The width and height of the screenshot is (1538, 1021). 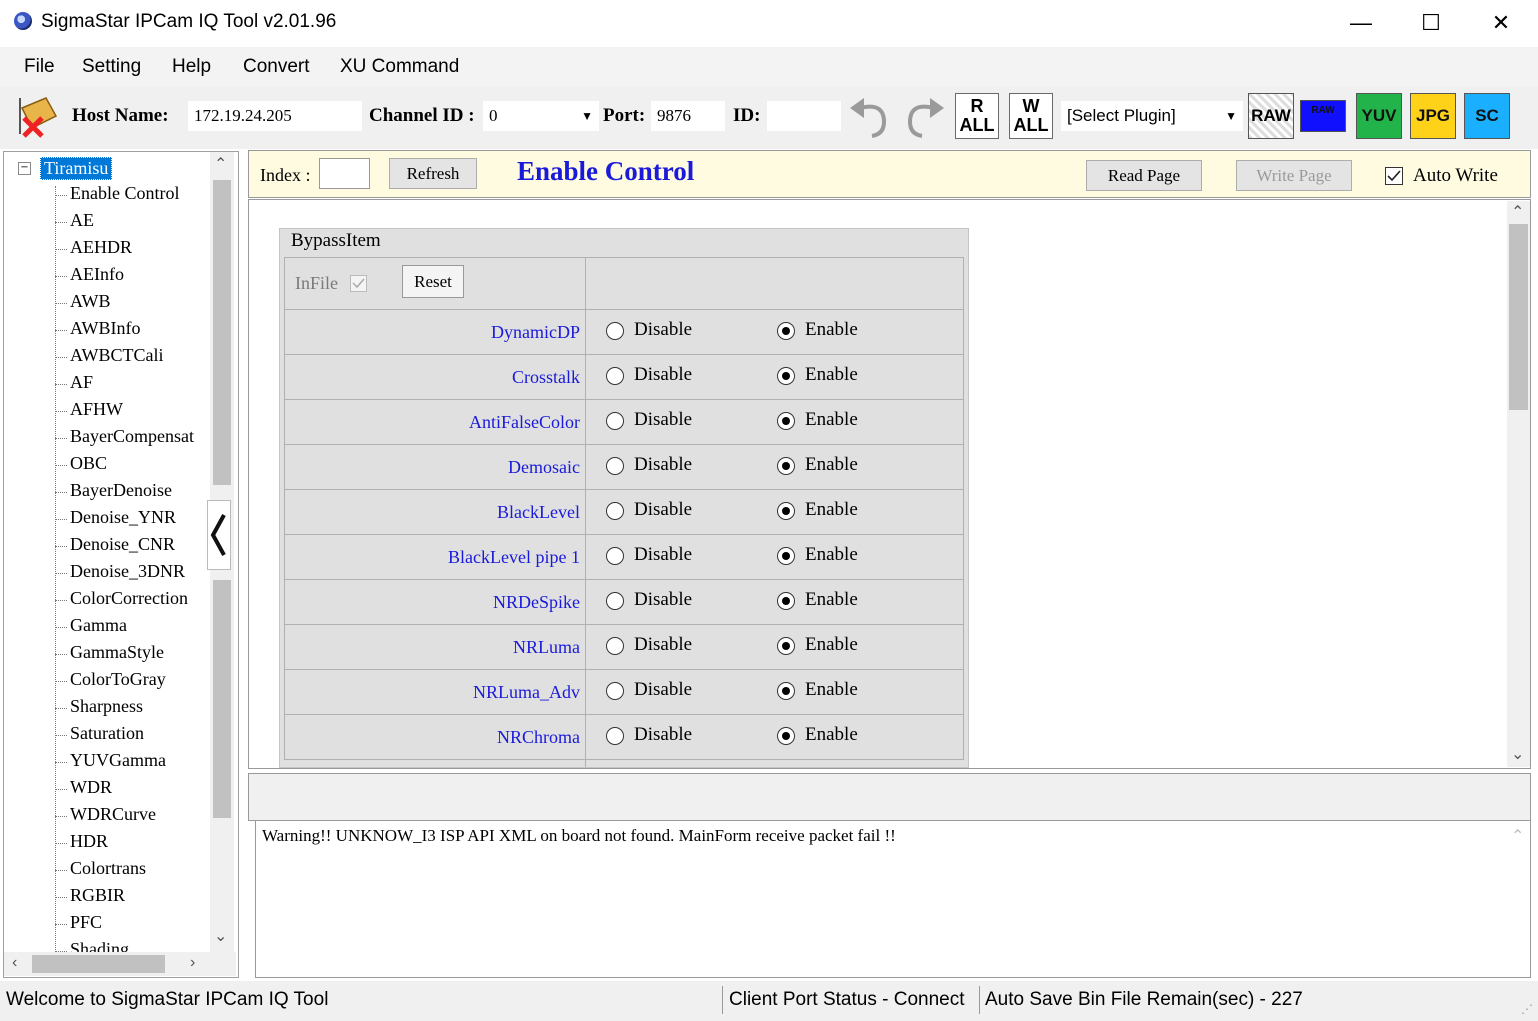 I want to click on bypass-row-label: NRLuma_Adv, so click(x=526, y=692).